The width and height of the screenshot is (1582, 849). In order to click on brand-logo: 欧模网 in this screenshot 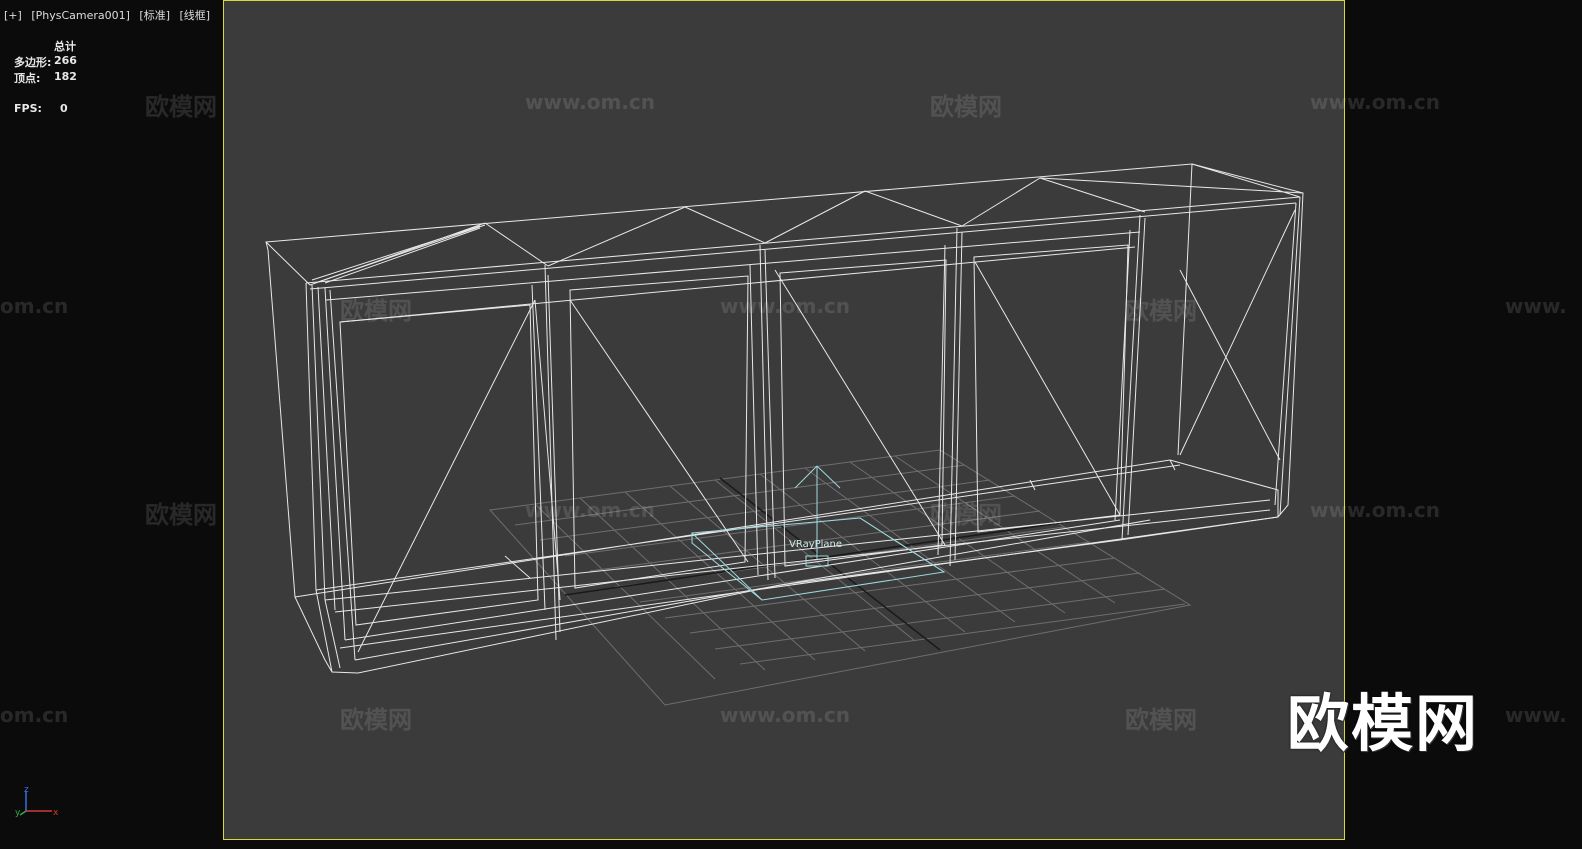, I will do `click(1383, 723)`.